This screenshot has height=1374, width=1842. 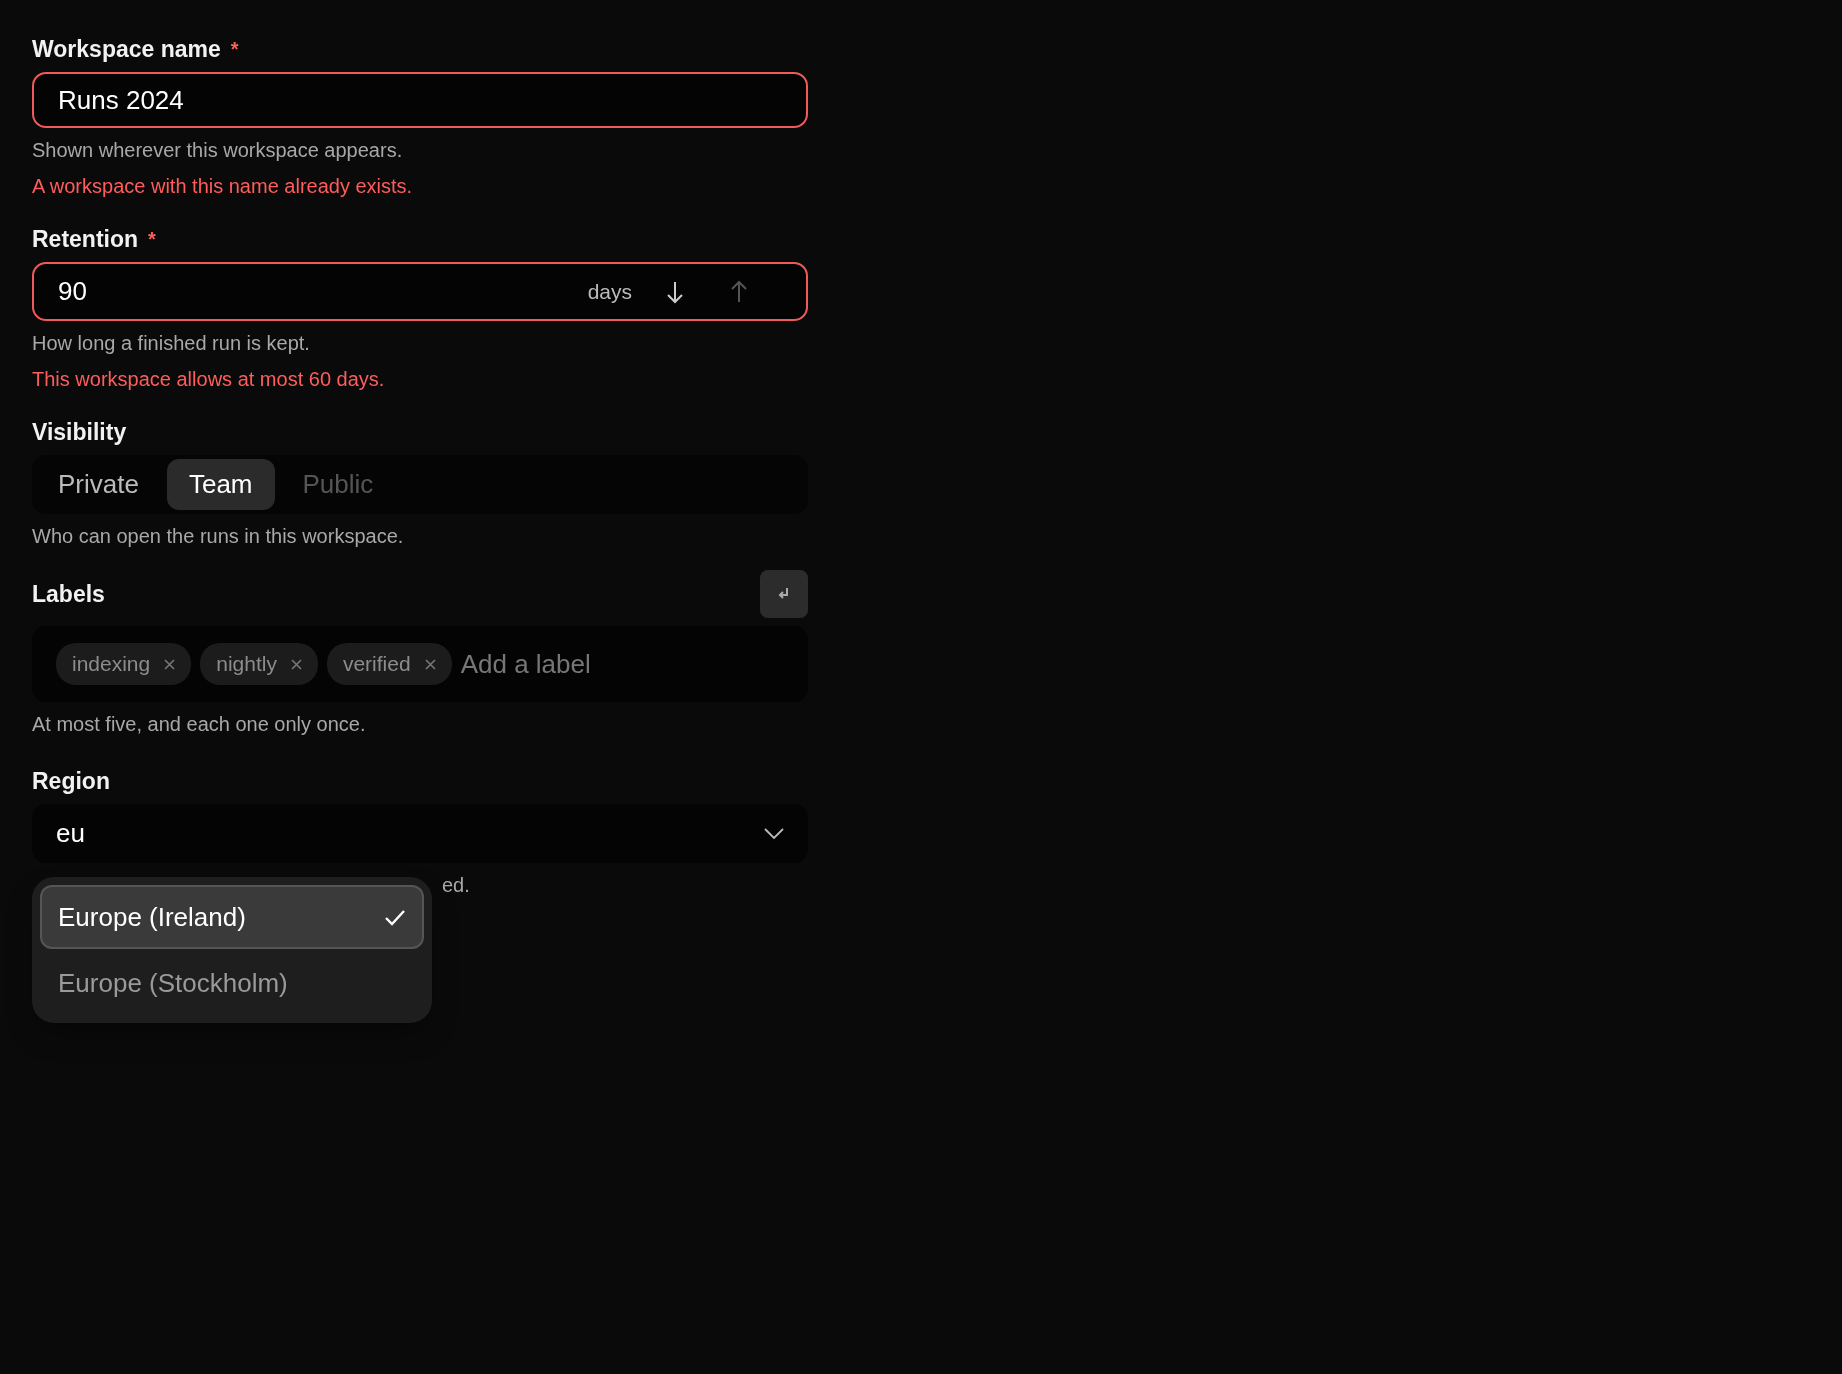 I want to click on hint-text: At most five, and each one only once., so click(x=199, y=724).